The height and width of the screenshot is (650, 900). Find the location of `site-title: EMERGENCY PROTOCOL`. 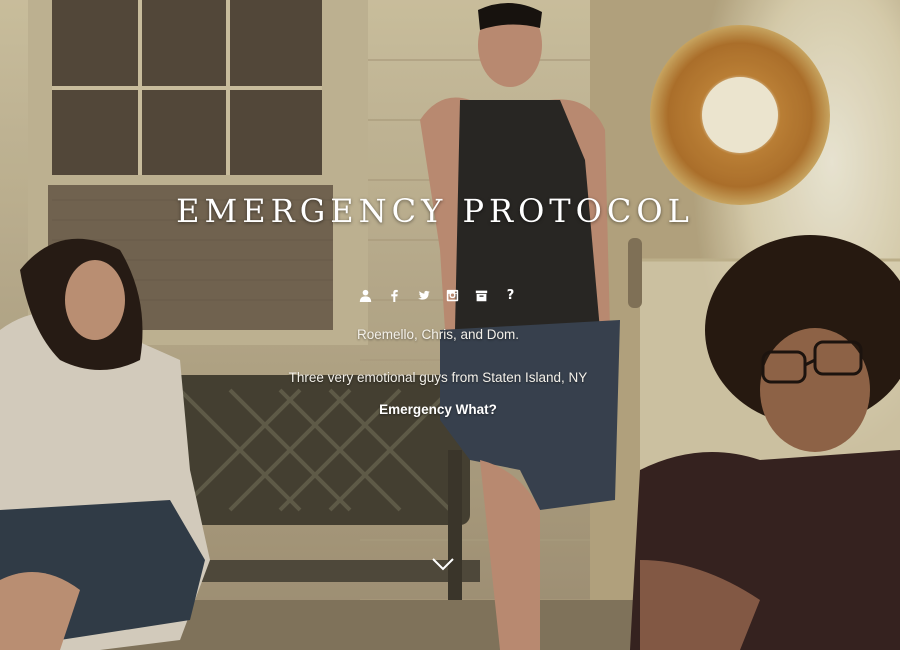

site-title: EMERGENCY PROTOCOL is located at coordinates (435, 211).